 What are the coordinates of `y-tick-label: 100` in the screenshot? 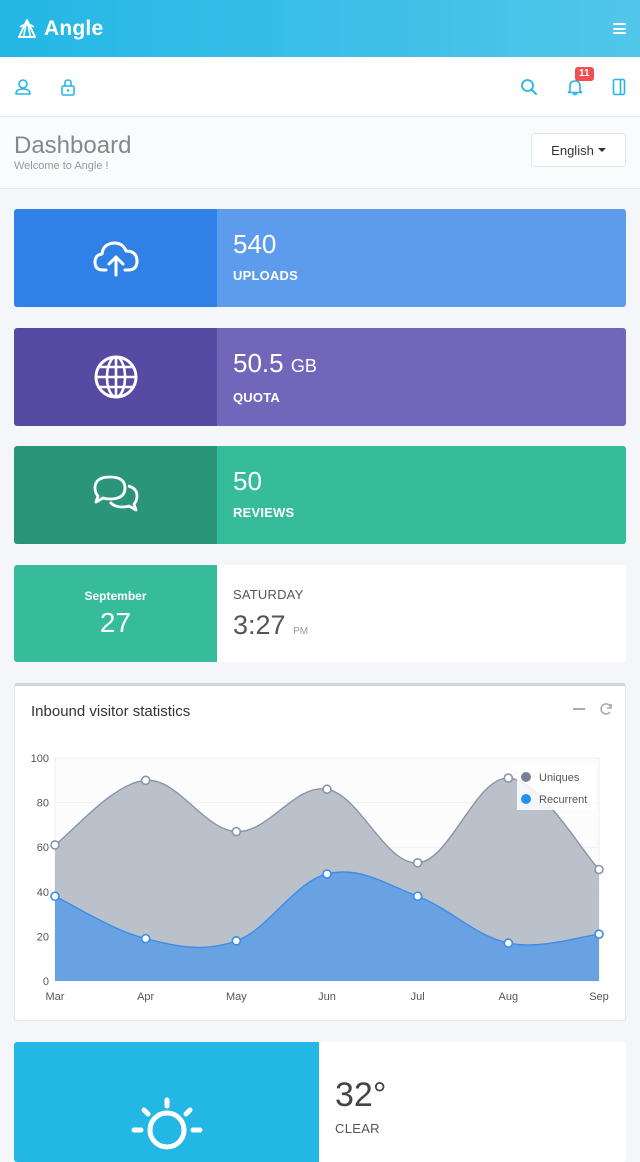 It's located at (40, 759).